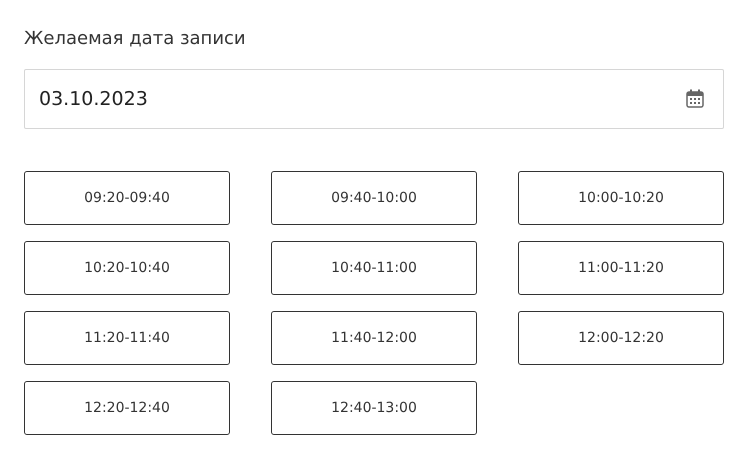 This screenshot has height=455, width=736. What do you see at coordinates (621, 268) in the screenshot?
I see `time-slot-button: 11:00-11:20` at bounding box center [621, 268].